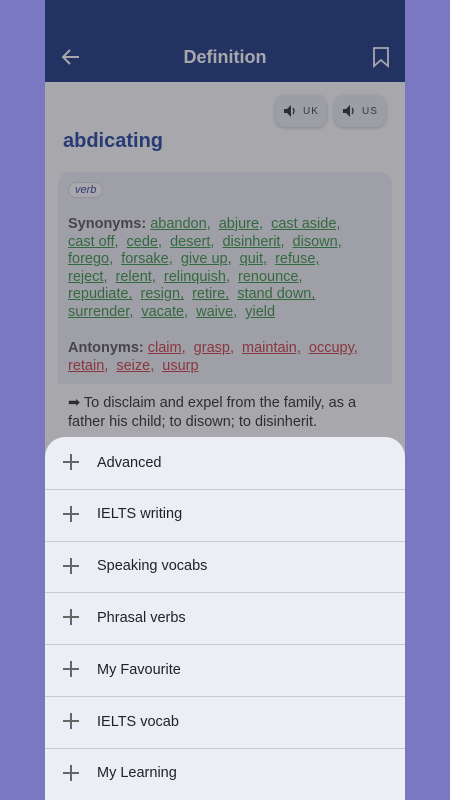 This screenshot has width=450, height=800. What do you see at coordinates (129, 462) in the screenshot?
I see `list-item-label: Advanced` at bounding box center [129, 462].